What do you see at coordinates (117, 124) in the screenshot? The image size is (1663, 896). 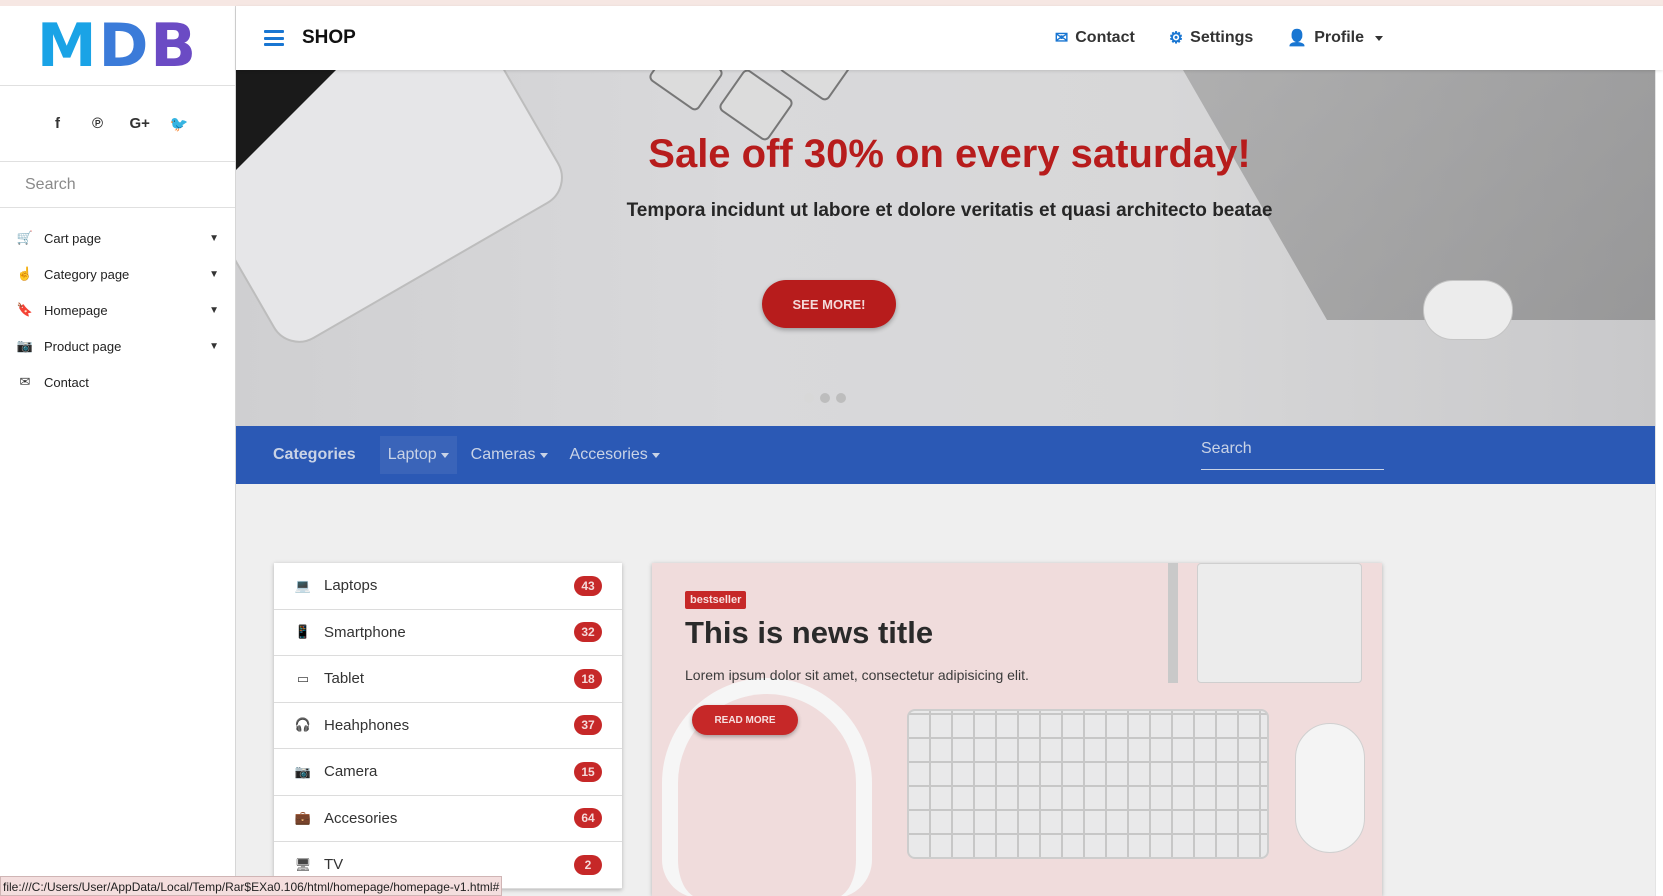 I see `social-links: f ℗ G+ 🐦` at bounding box center [117, 124].